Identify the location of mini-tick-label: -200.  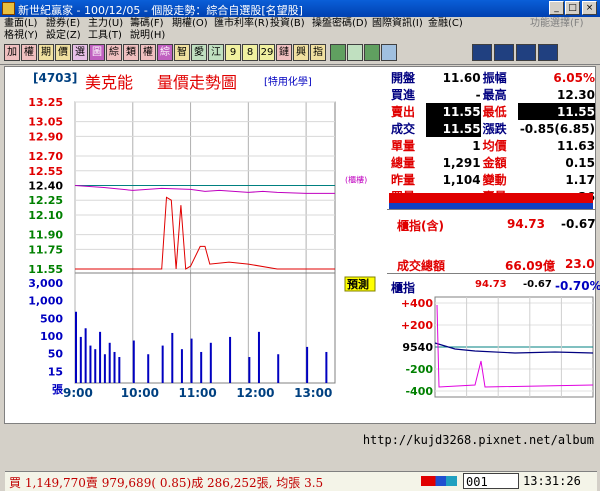
(419, 369).